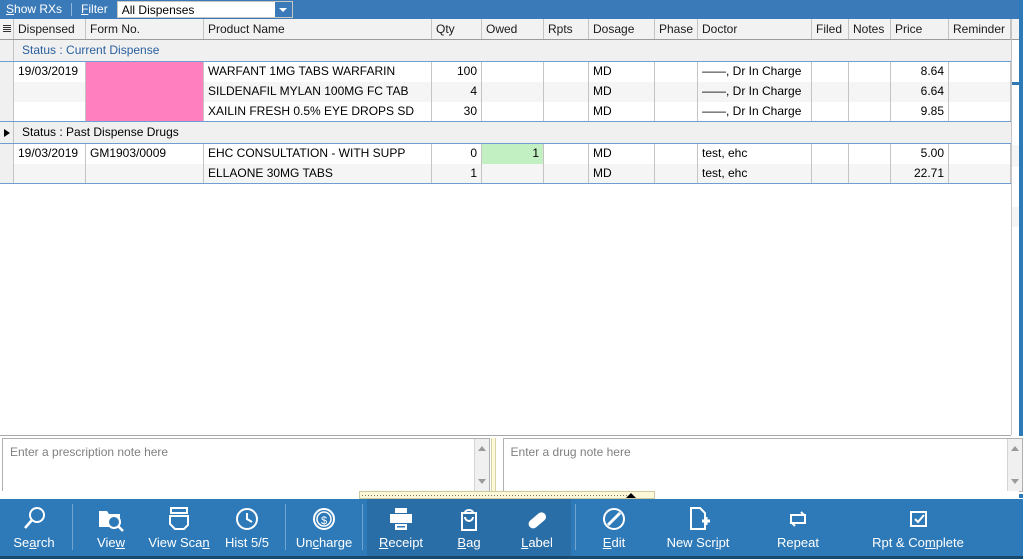 This screenshot has width=1023, height=559. I want to click on history-label: Hist 5/5, so click(247, 542).